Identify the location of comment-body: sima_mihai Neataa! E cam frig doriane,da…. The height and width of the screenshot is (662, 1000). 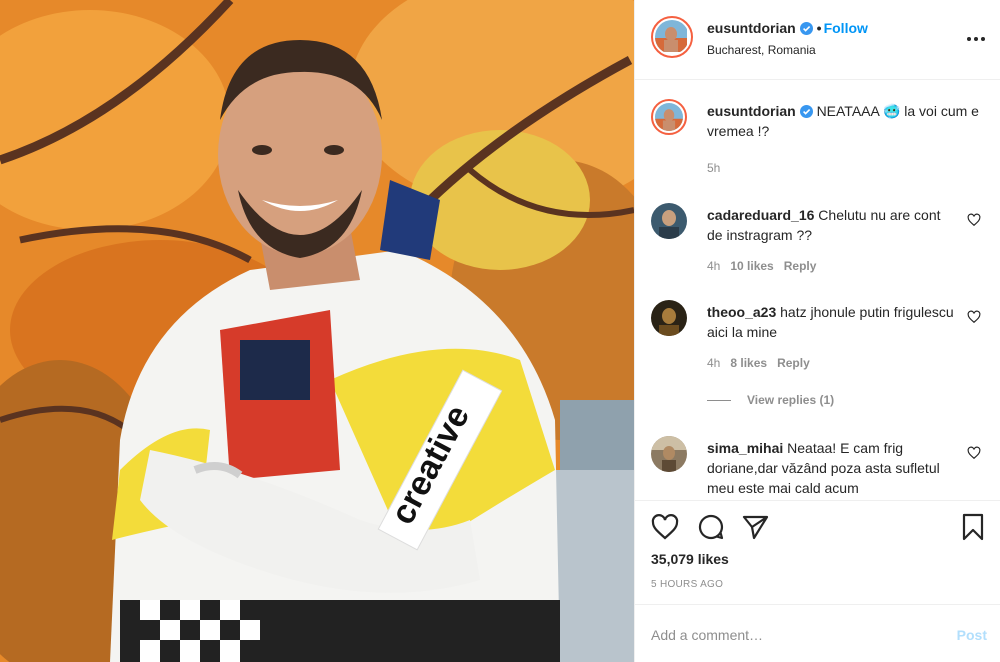
(833, 468).